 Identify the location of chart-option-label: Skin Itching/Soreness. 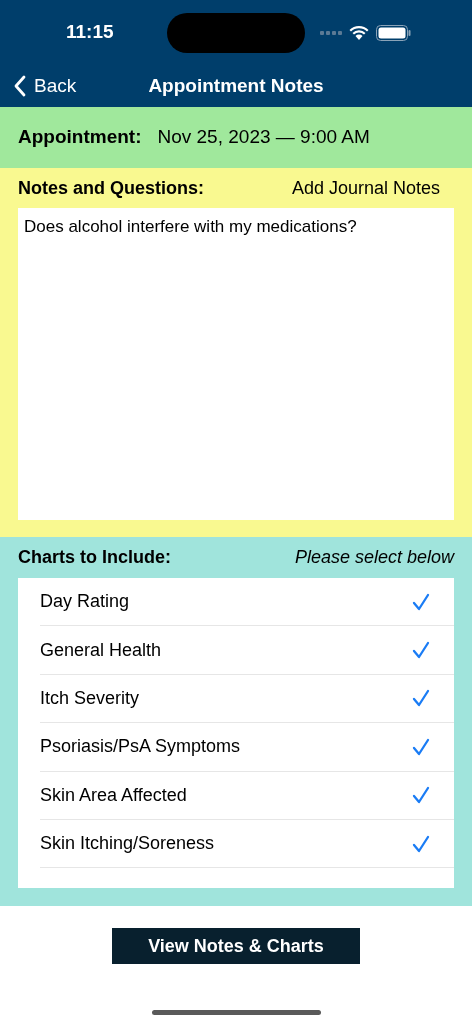
(127, 844).